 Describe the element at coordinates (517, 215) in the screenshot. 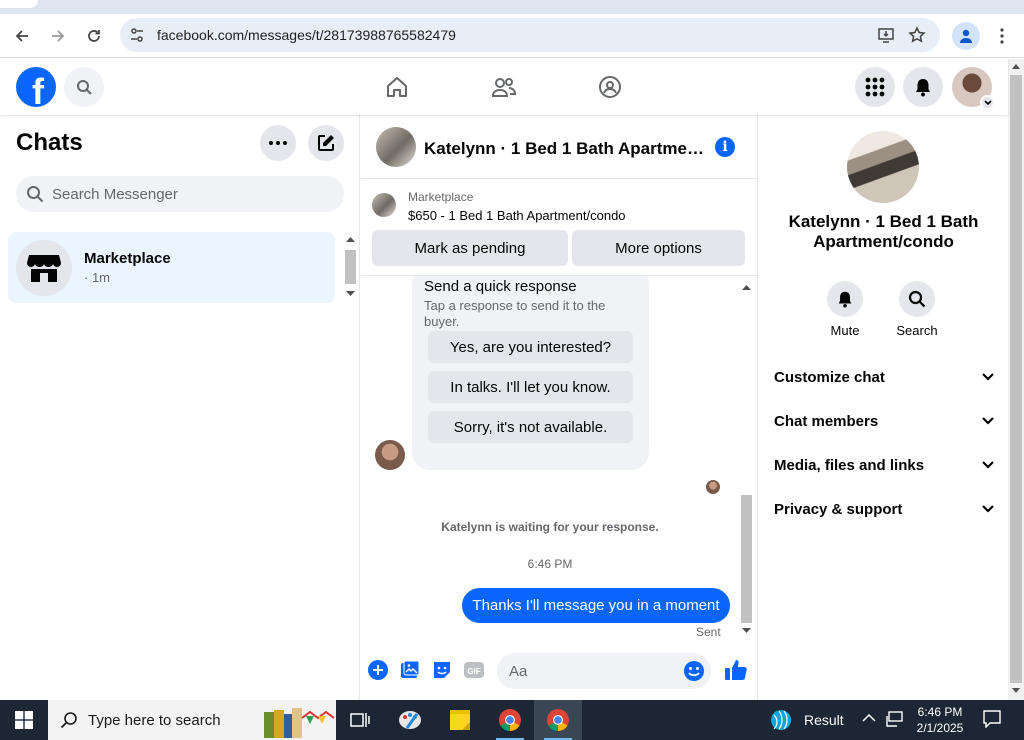

I see `listing-title: $650 - 1 Bed 1 Bath Apartment/condo` at that location.